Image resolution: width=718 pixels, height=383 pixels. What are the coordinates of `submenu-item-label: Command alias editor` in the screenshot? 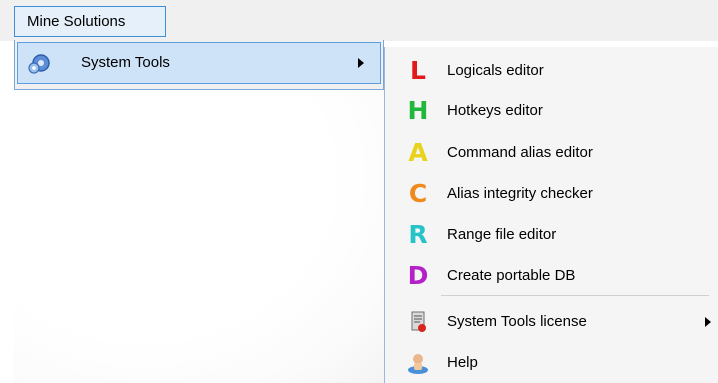 It's located at (520, 152).